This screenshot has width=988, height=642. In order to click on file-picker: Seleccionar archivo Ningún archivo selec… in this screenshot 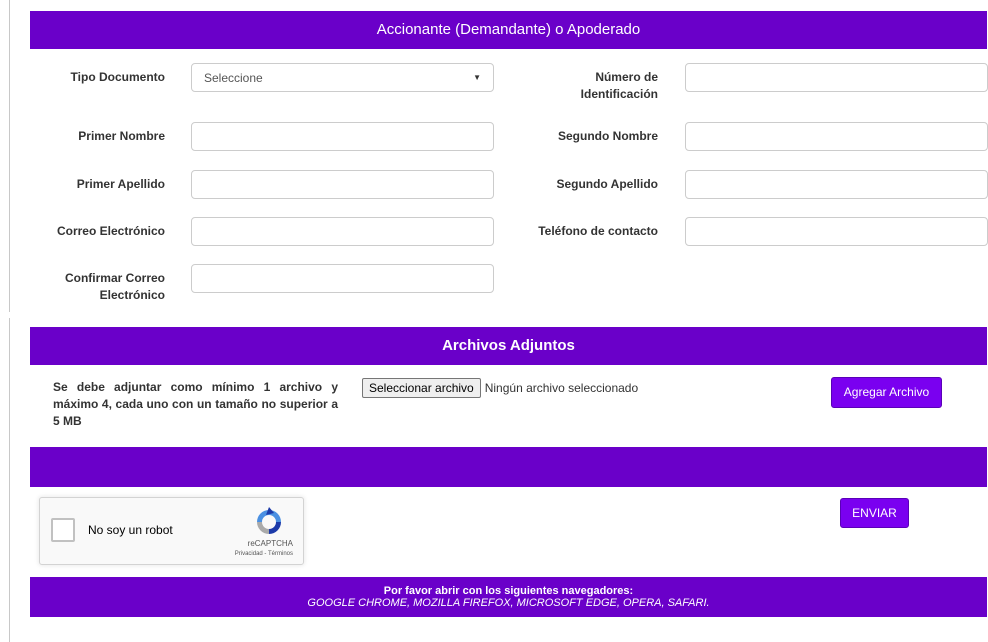, I will do `click(500, 388)`.